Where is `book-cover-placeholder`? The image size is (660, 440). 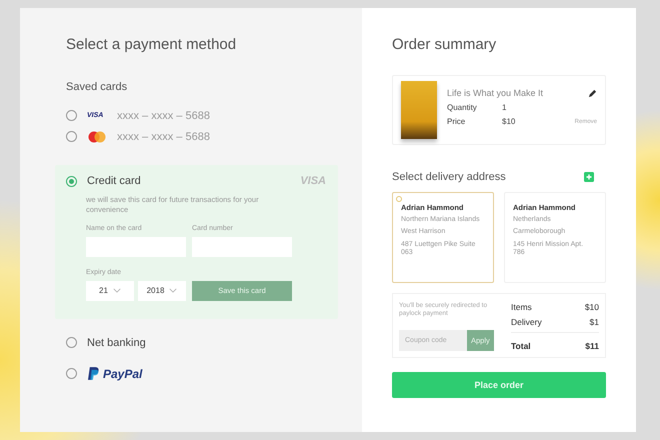 book-cover-placeholder is located at coordinates (419, 110).